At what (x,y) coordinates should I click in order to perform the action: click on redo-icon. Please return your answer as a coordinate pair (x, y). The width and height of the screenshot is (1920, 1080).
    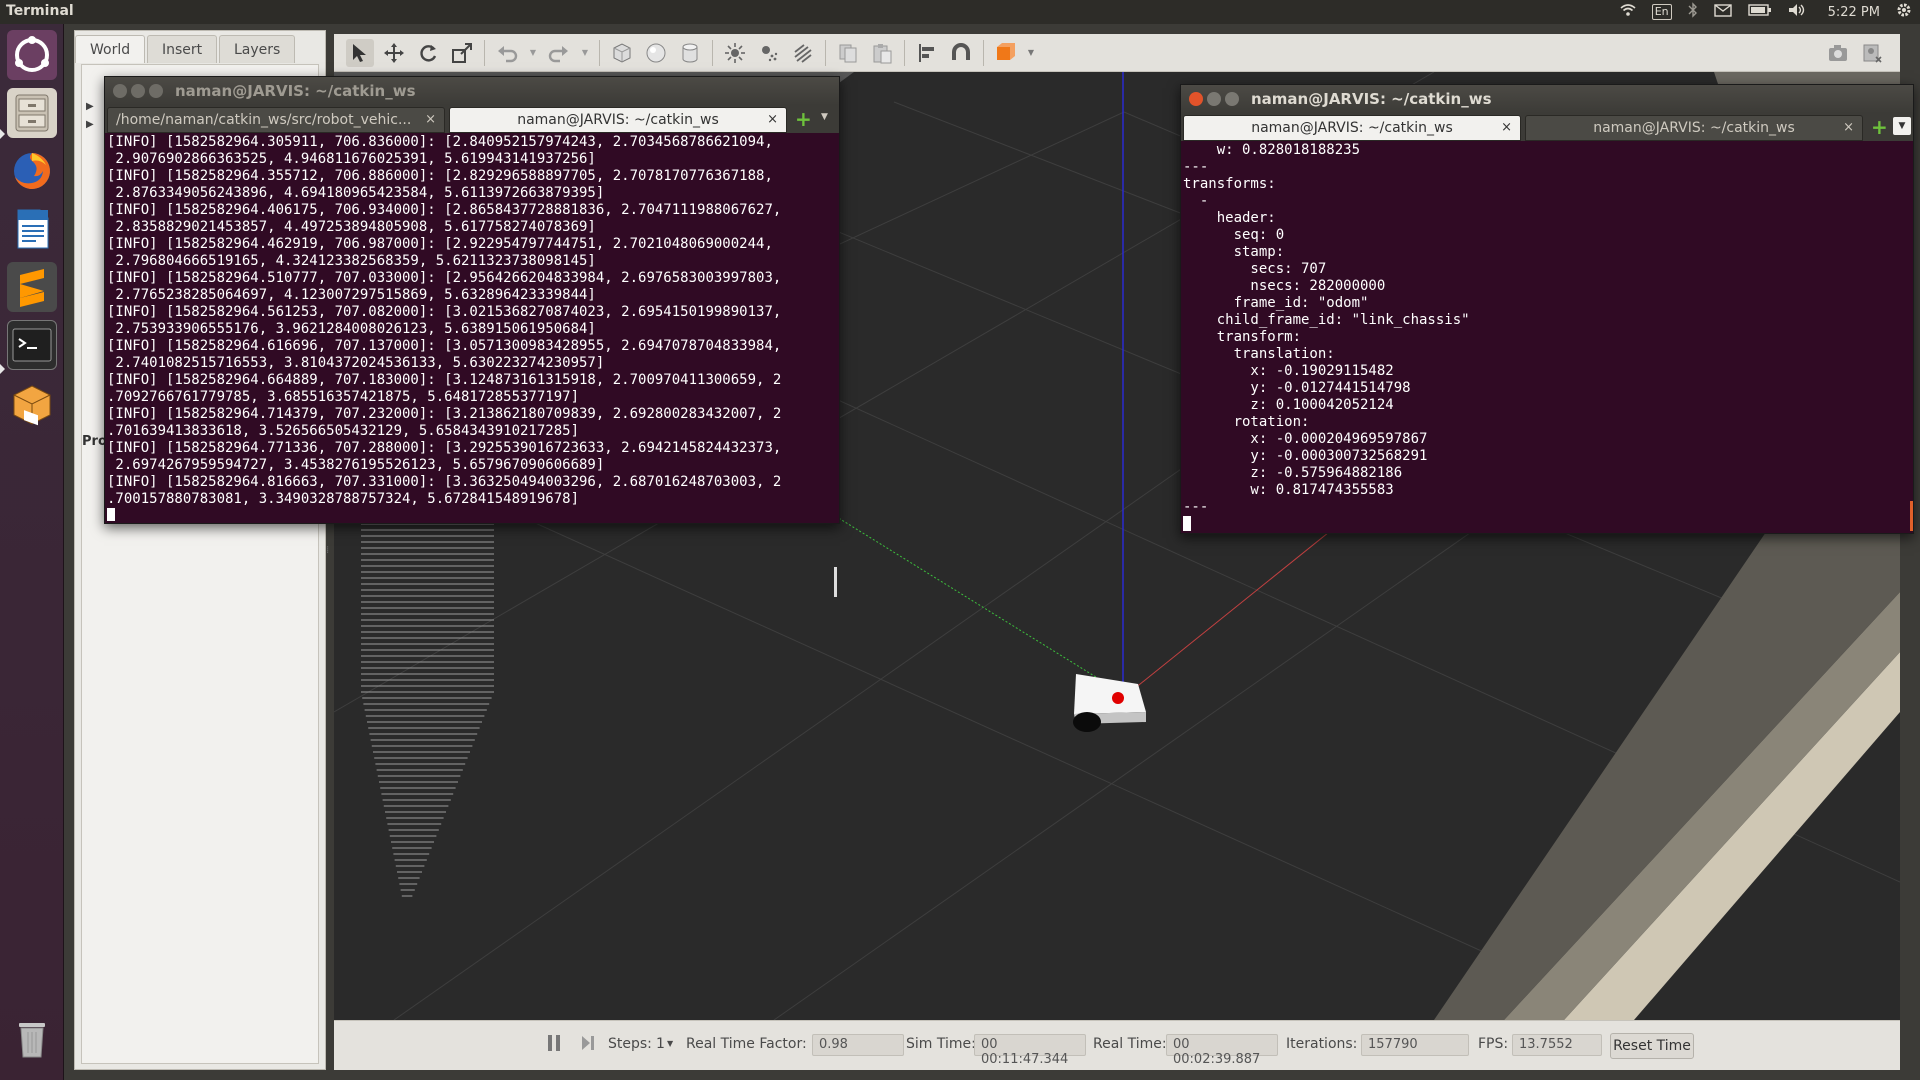
    Looking at the image, I should click on (558, 53).